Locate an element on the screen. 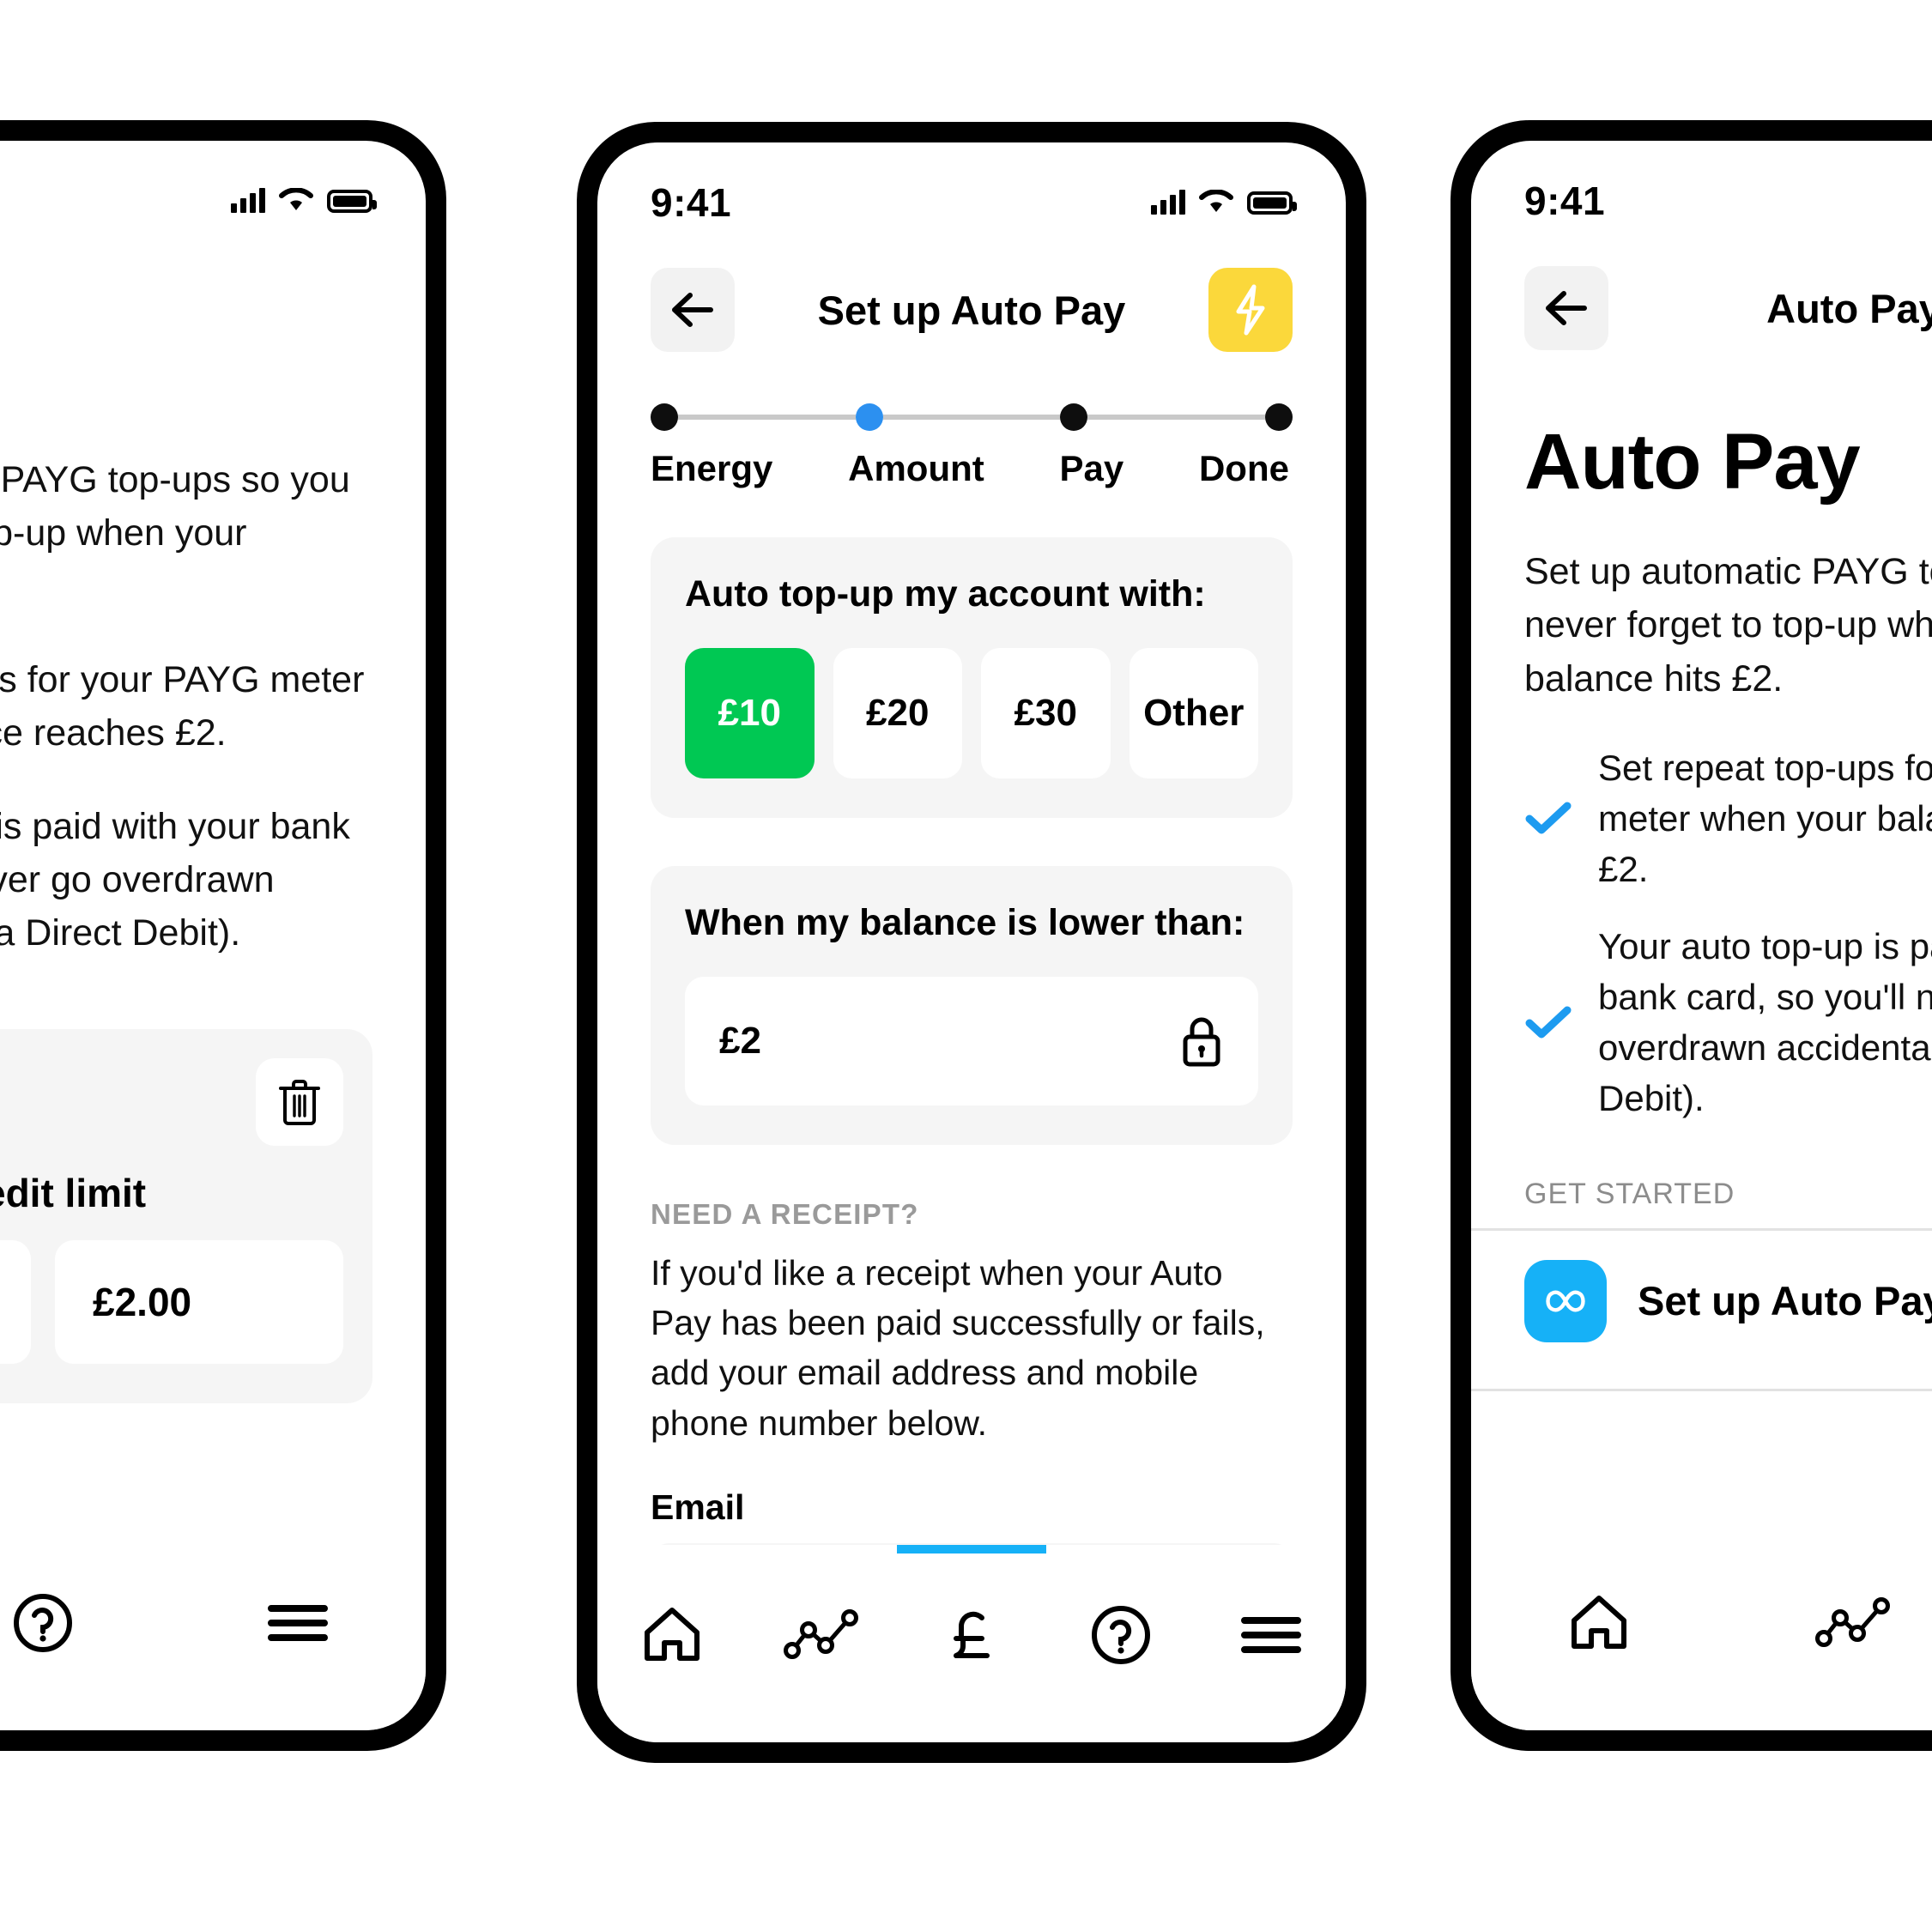 The width and height of the screenshot is (1932, 1932). threshold-field: £2 is located at coordinates (972, 1041).